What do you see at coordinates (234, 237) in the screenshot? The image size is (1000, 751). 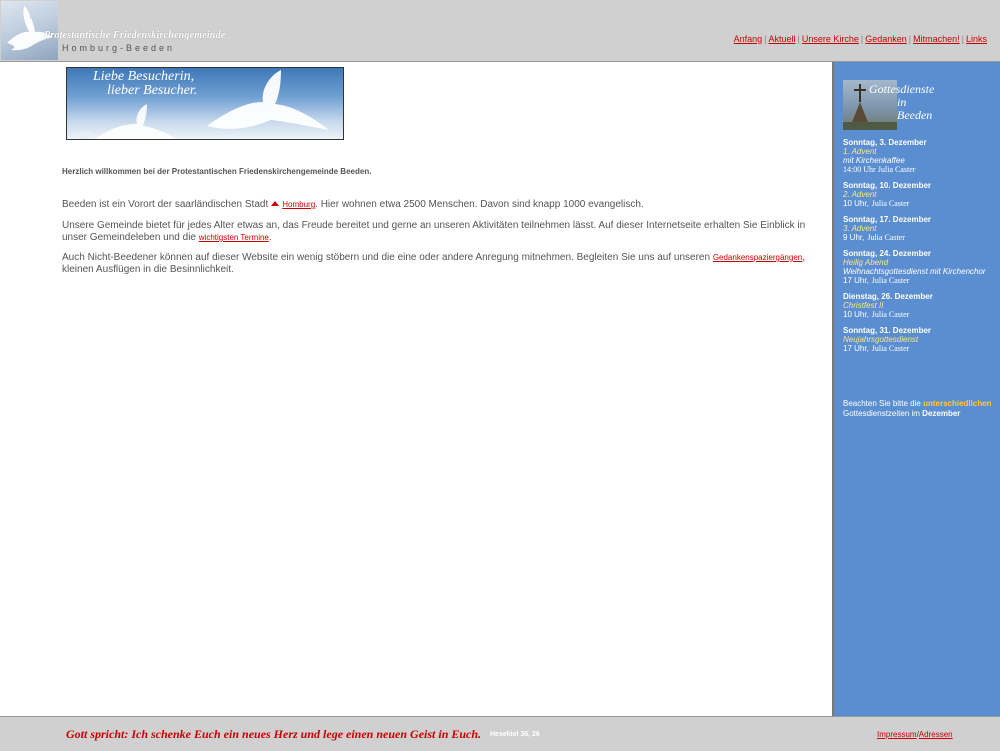 I see `termine-link: wichtigsten Termine` at bounding box center [234, 237].